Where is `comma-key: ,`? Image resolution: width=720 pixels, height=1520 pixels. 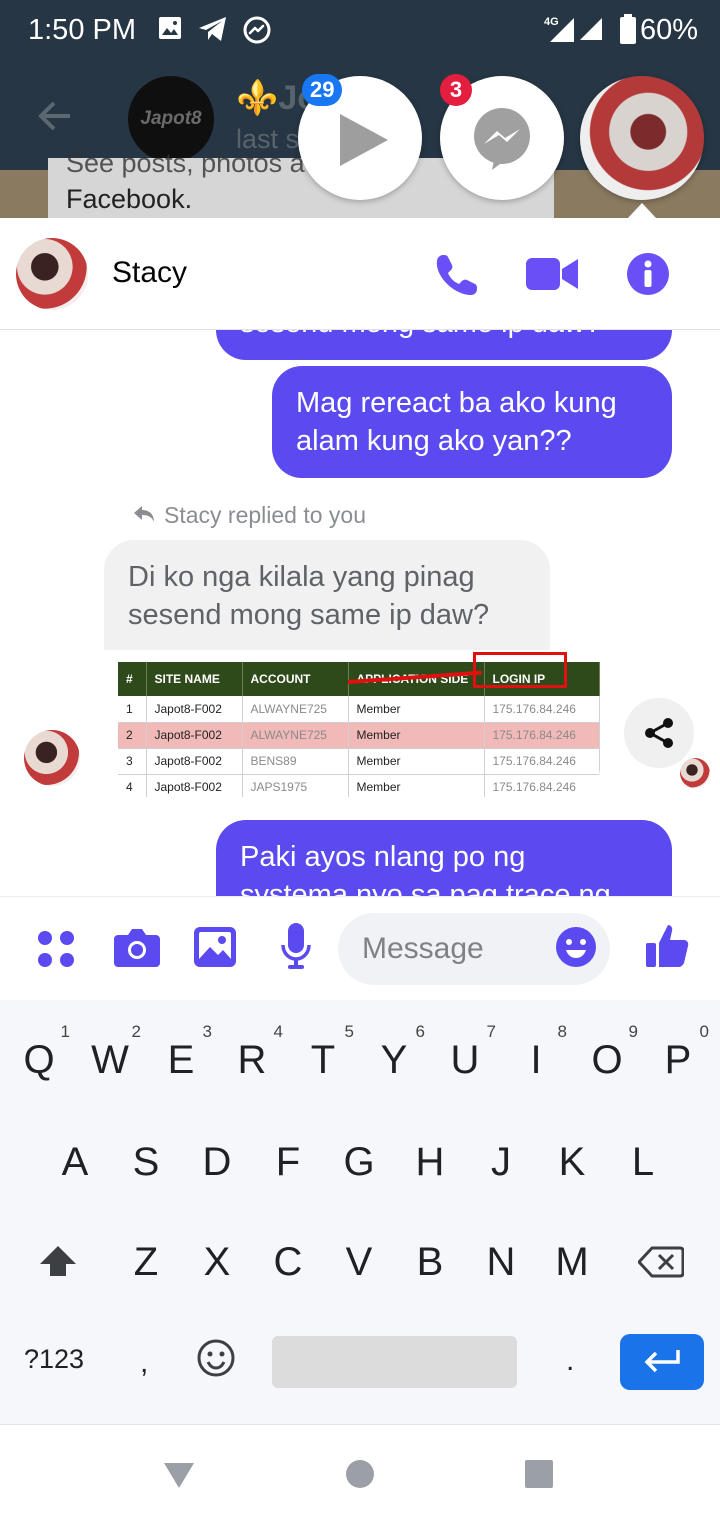 comma-key: , is located at coordinates (144, 1363).